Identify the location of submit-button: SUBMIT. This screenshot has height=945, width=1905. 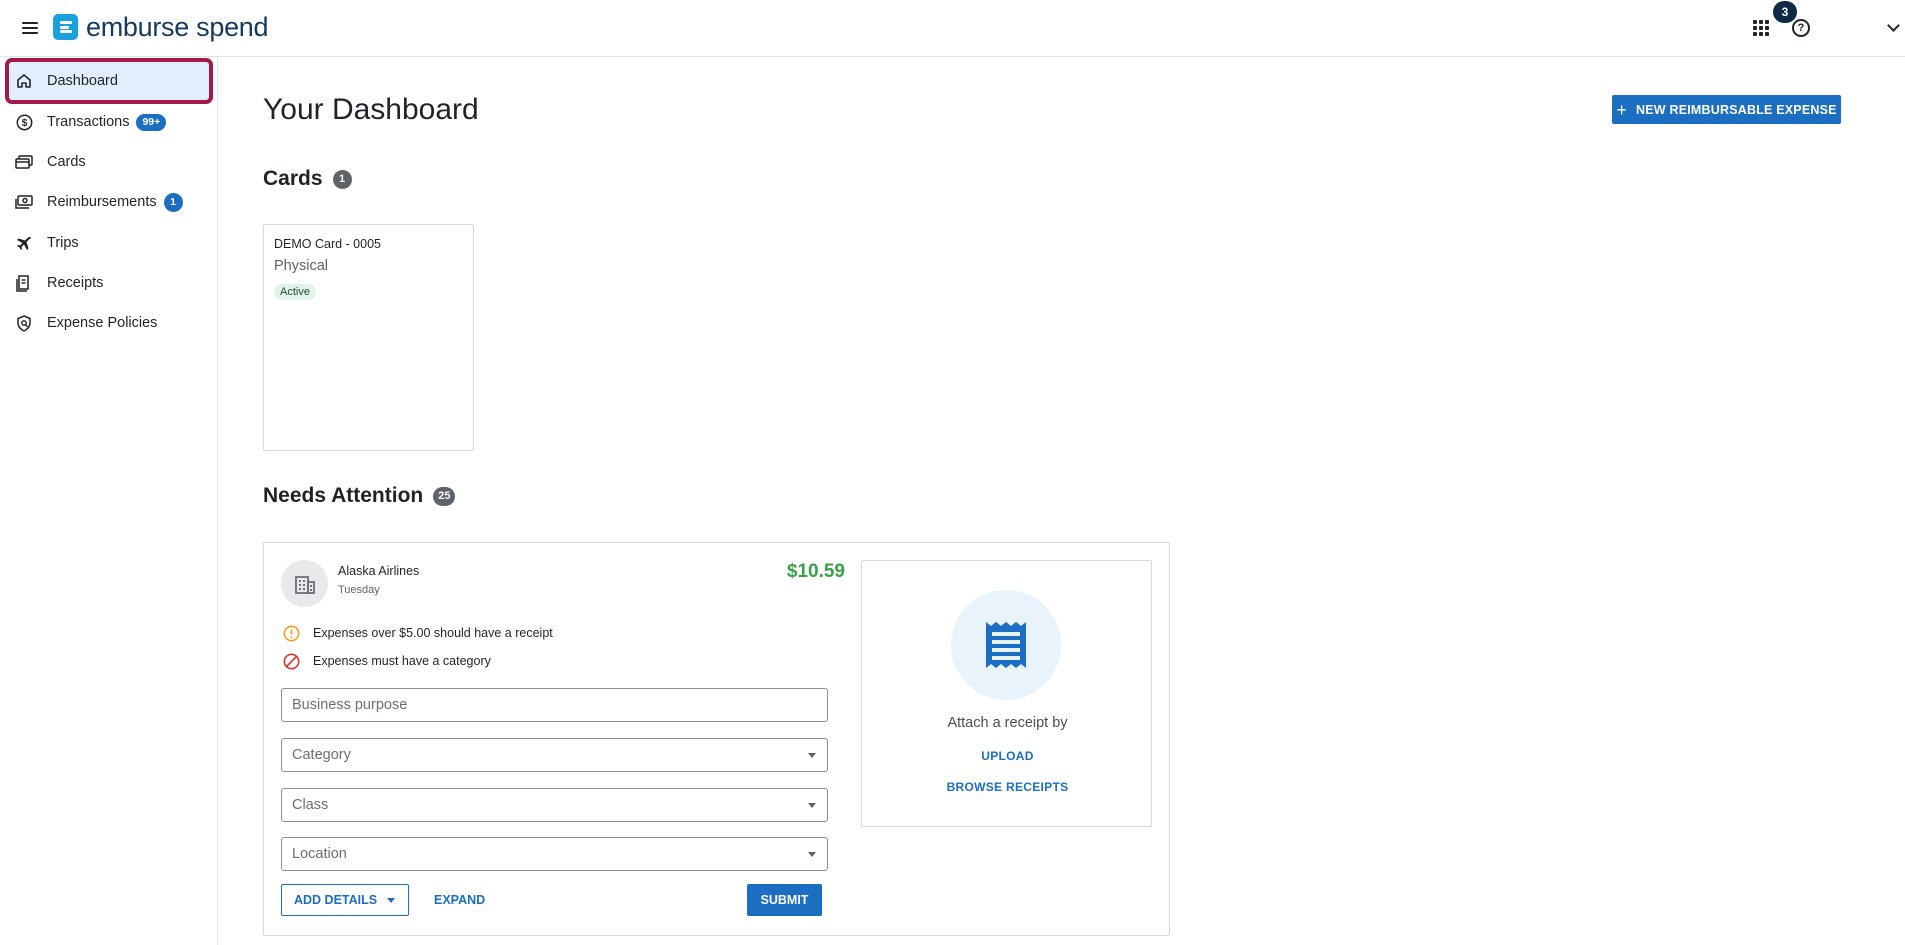
(784, 900).